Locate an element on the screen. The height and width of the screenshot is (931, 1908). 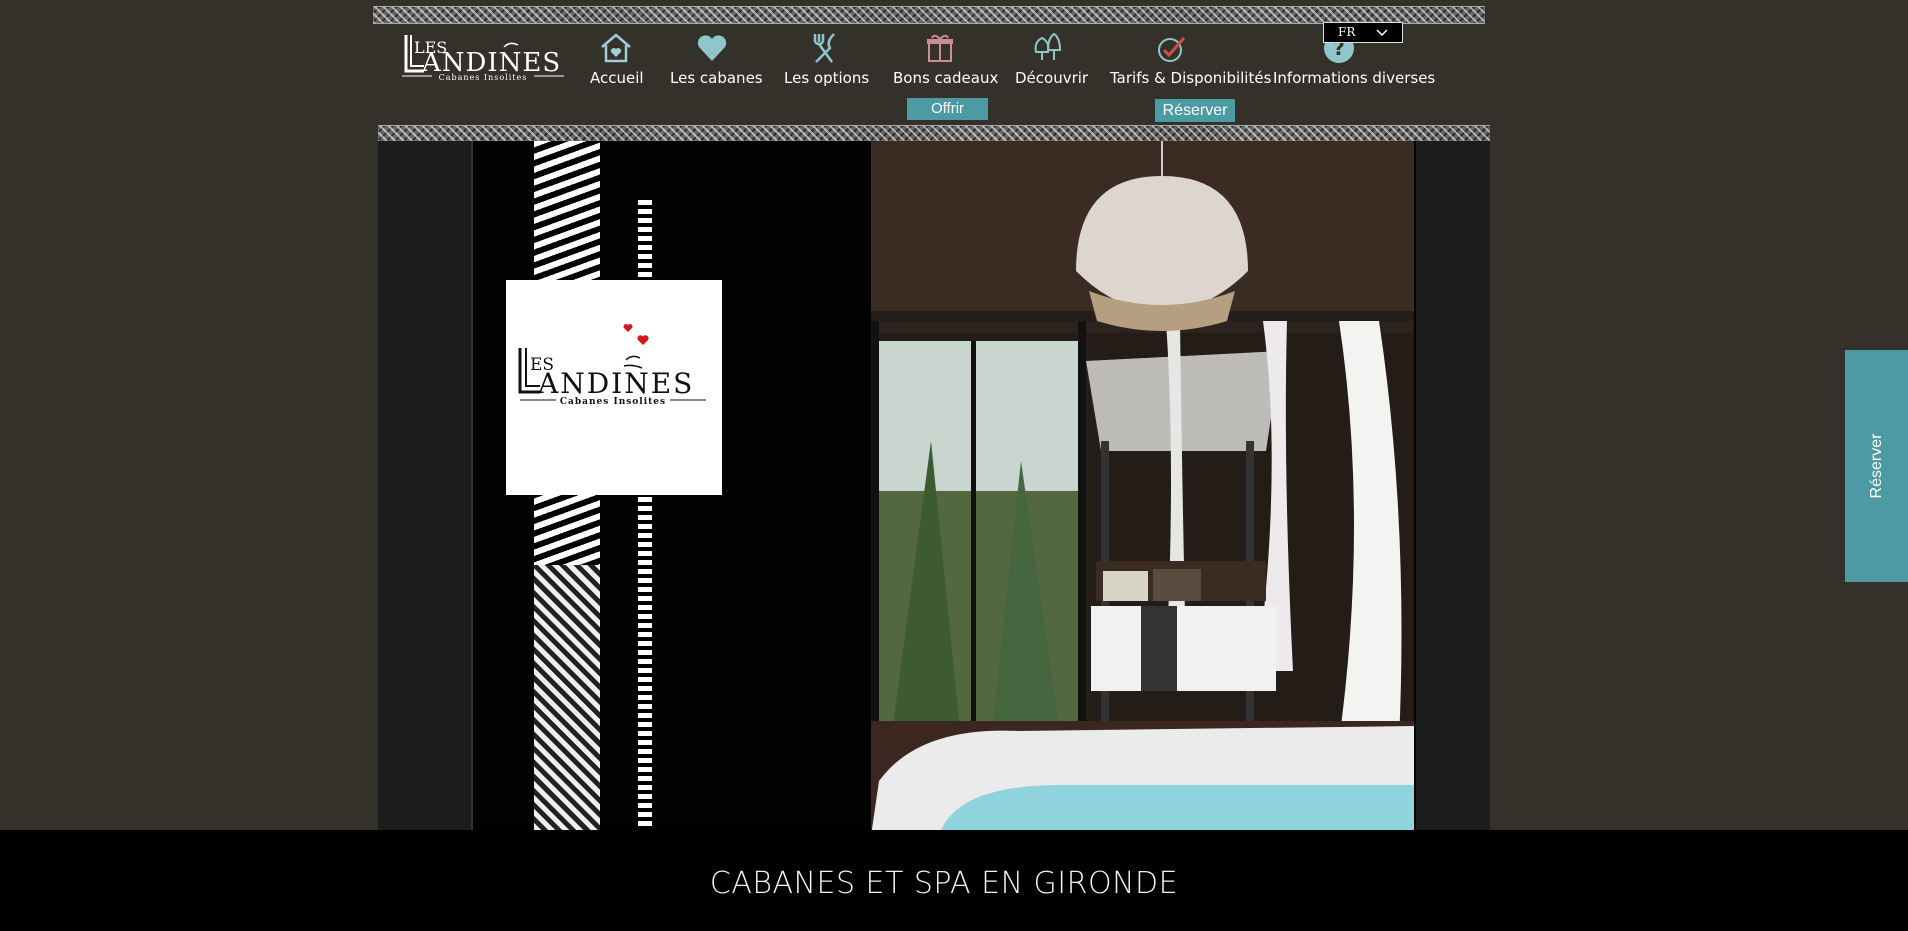
nav-label: Informations diverses is located at coordinates (1354, 78).